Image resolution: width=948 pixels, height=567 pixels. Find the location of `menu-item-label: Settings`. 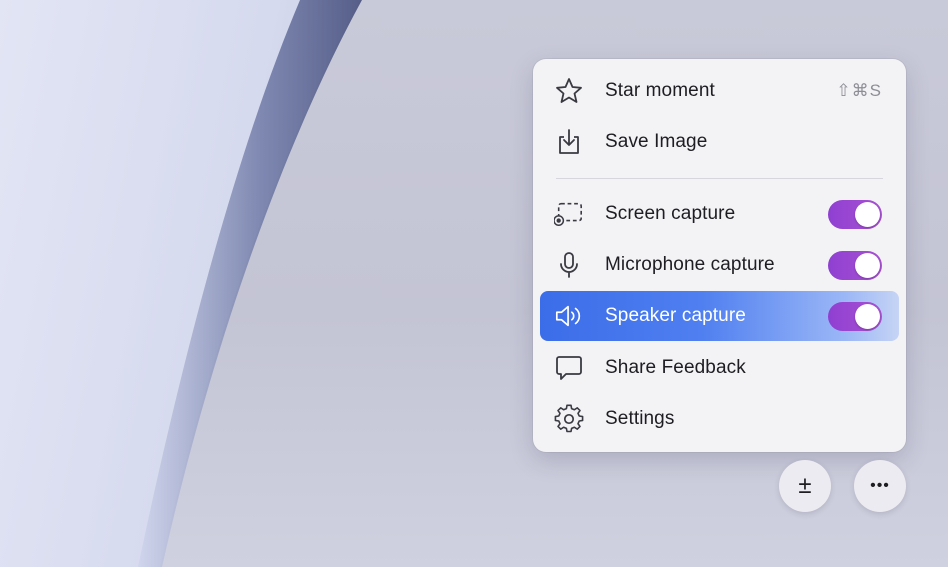

menu-item-label: Settings is located at coordinates (640, 418).